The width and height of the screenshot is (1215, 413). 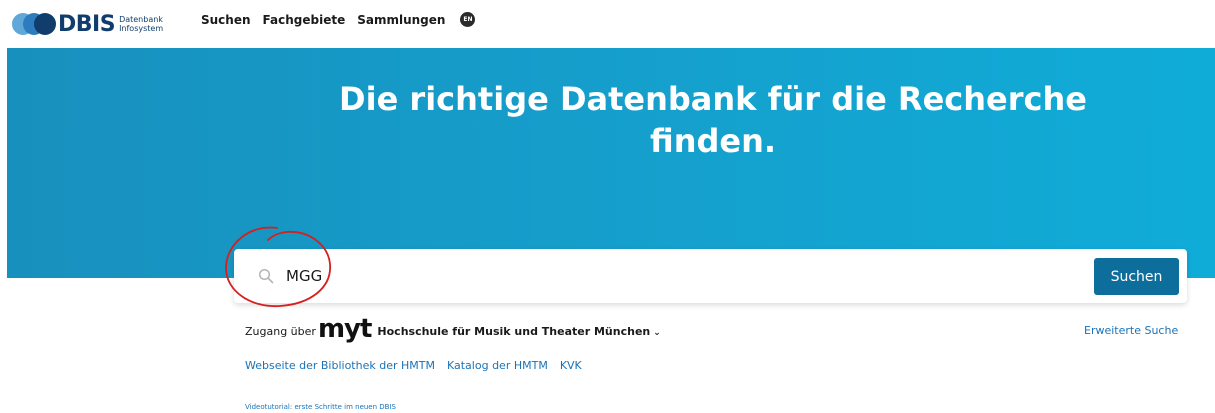 What do you see at coordinates (1136, 276) in the screenshot?
I see `search-button: Suchen` at bounding box center [1136, 276].